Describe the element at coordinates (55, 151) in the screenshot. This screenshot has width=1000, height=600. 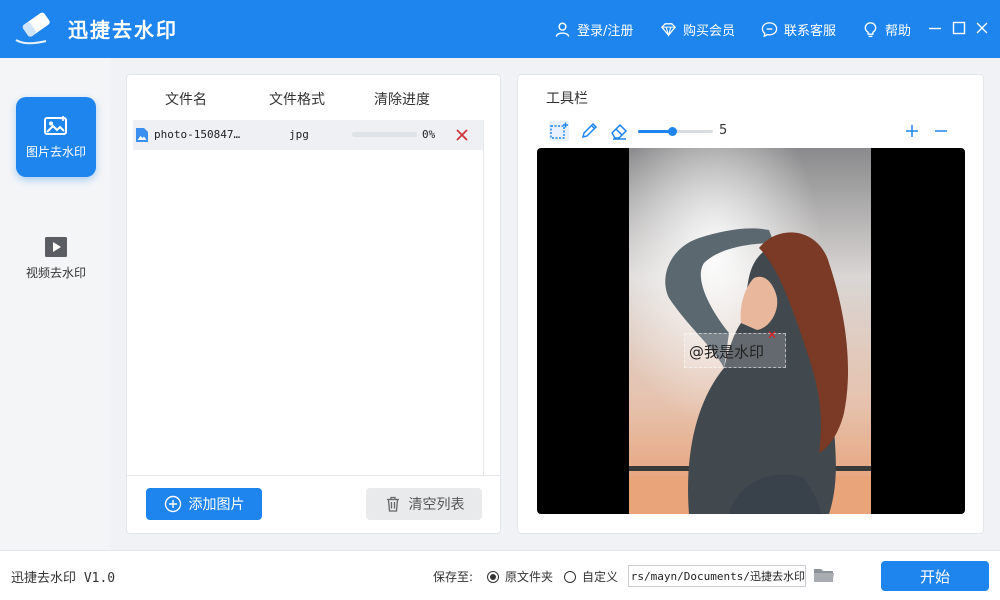
I see `sidebar-item-label: 图片去水印` at that location.